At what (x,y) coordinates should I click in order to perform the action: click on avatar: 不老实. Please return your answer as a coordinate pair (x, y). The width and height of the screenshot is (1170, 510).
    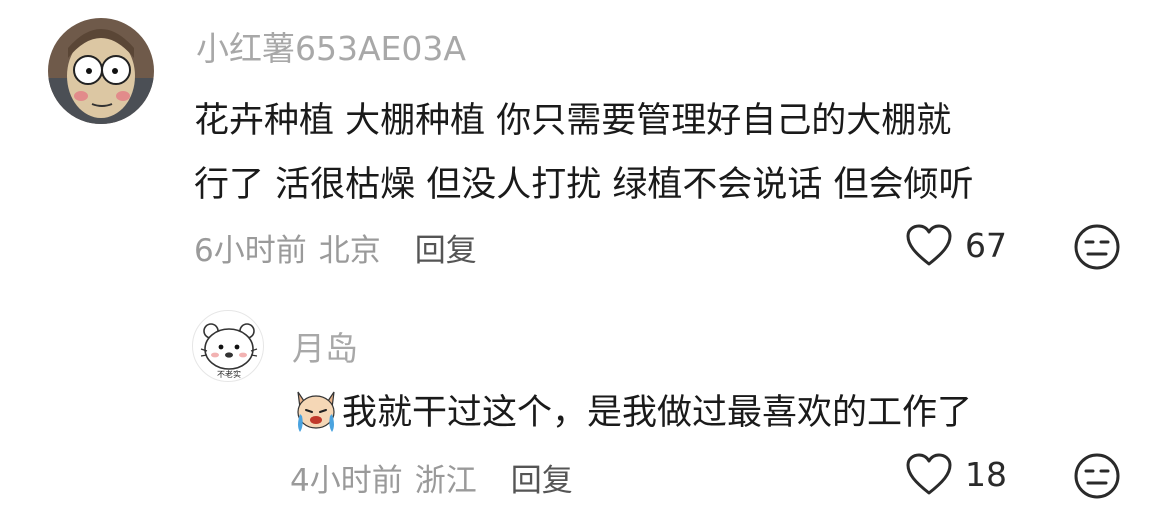
    Looking at the image, I should click on (228, 346).